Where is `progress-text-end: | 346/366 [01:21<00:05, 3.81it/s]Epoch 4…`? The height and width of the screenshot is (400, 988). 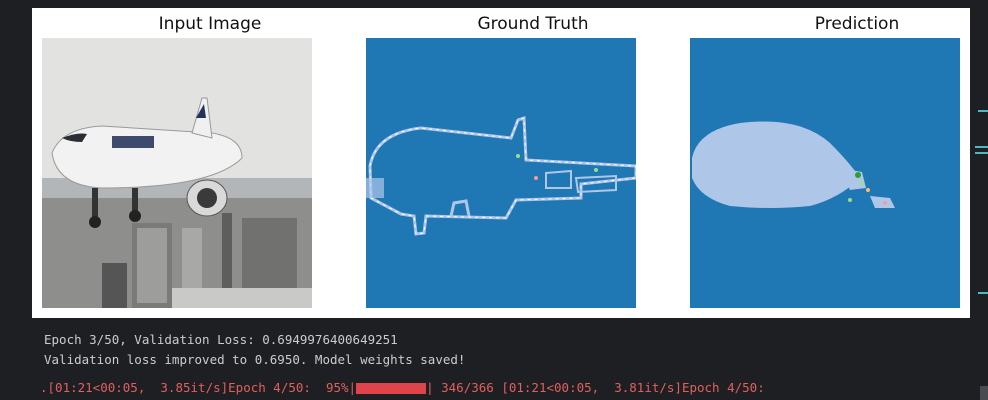
progress-text-end: | 346/366 [01:21<00:05, 3.81it/s]Epoch 4… is located at coordinates (603, 387).